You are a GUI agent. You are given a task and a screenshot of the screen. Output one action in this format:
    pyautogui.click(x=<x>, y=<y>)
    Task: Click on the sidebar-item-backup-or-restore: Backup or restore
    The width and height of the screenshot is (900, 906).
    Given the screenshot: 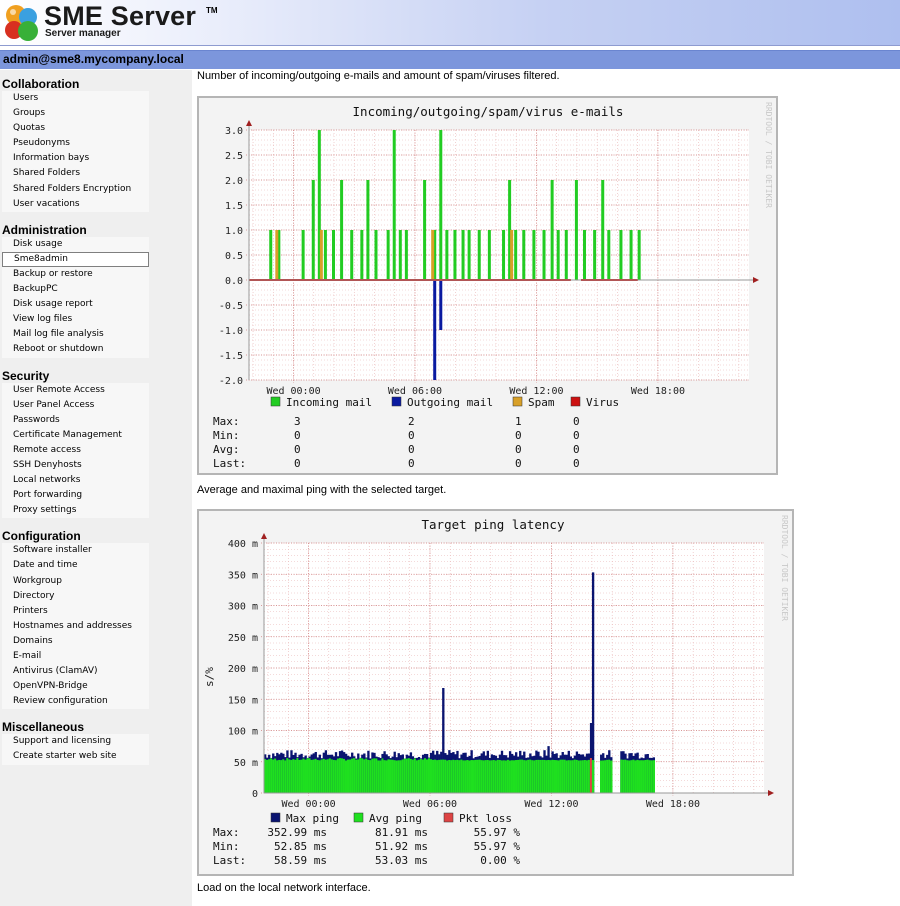 What is the action you would take?
    pyautogui.click(x=75, y=274)
    